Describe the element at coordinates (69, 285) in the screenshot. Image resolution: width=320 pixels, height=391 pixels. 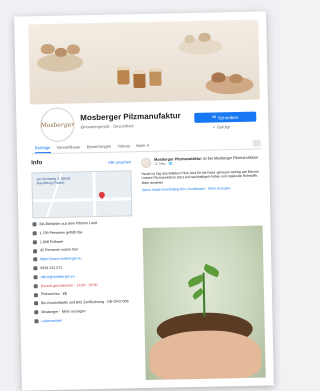
I see `opening-hours: Derzeit geschlossen · 13:00 - 18:00` at that location.